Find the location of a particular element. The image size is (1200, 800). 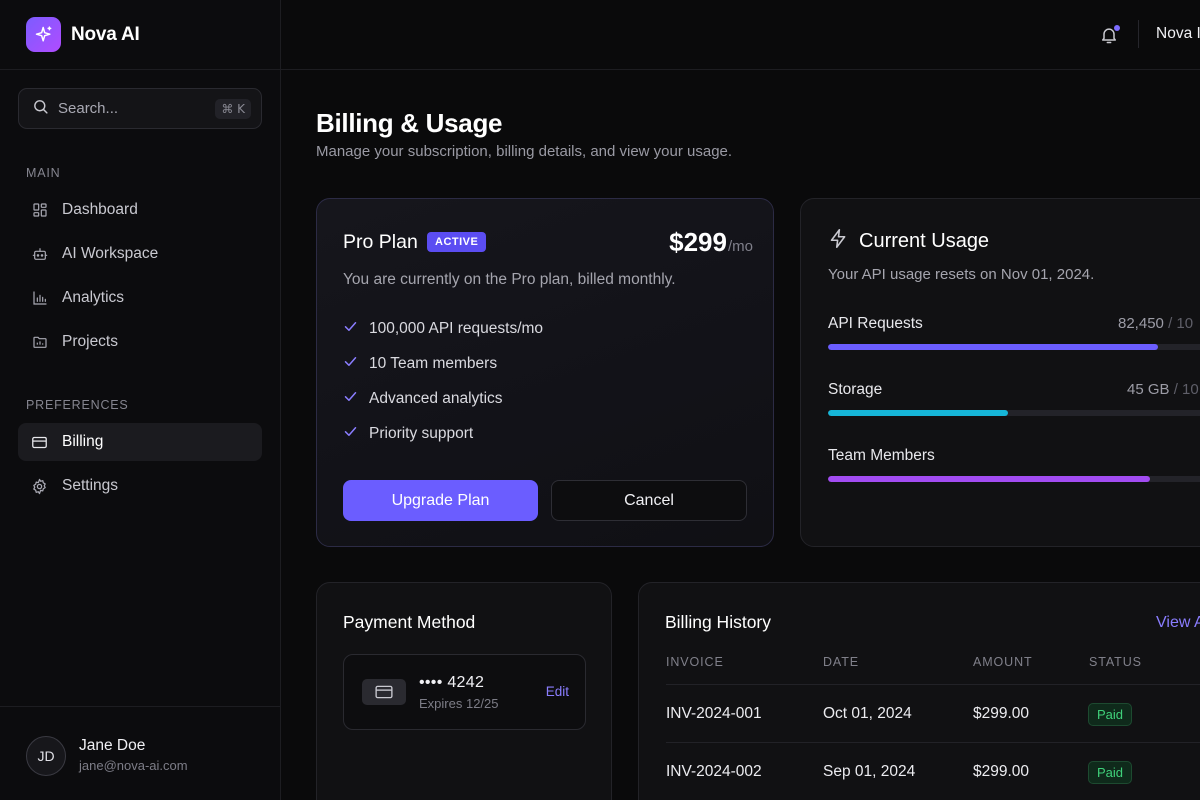

sidebar-item-ai-workspace: AI Workspace is located at coordinates (140, 254).